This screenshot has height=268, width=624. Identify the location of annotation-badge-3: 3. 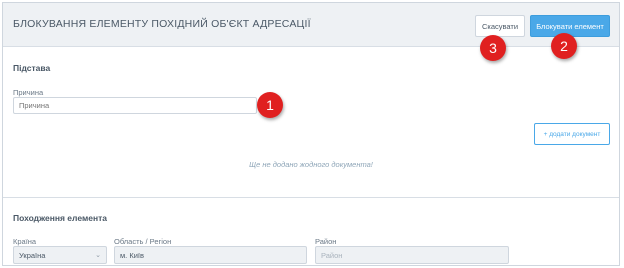
(493, 48).